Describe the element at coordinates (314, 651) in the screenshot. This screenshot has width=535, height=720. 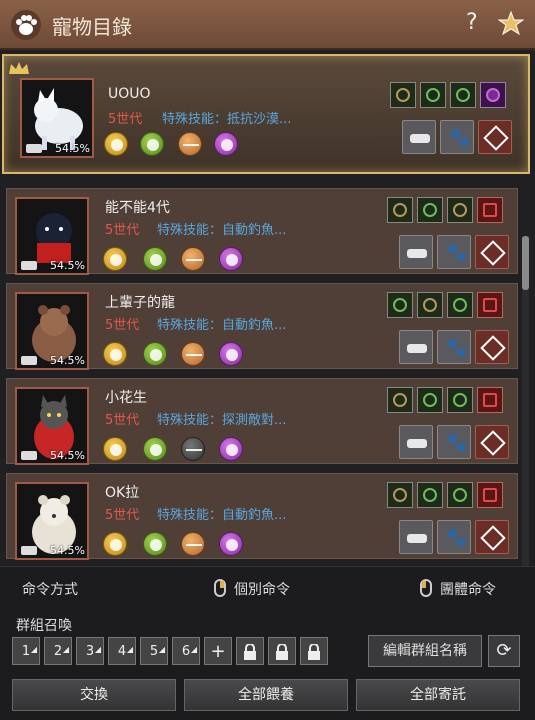
I see `locked-group-3-button` at that location.